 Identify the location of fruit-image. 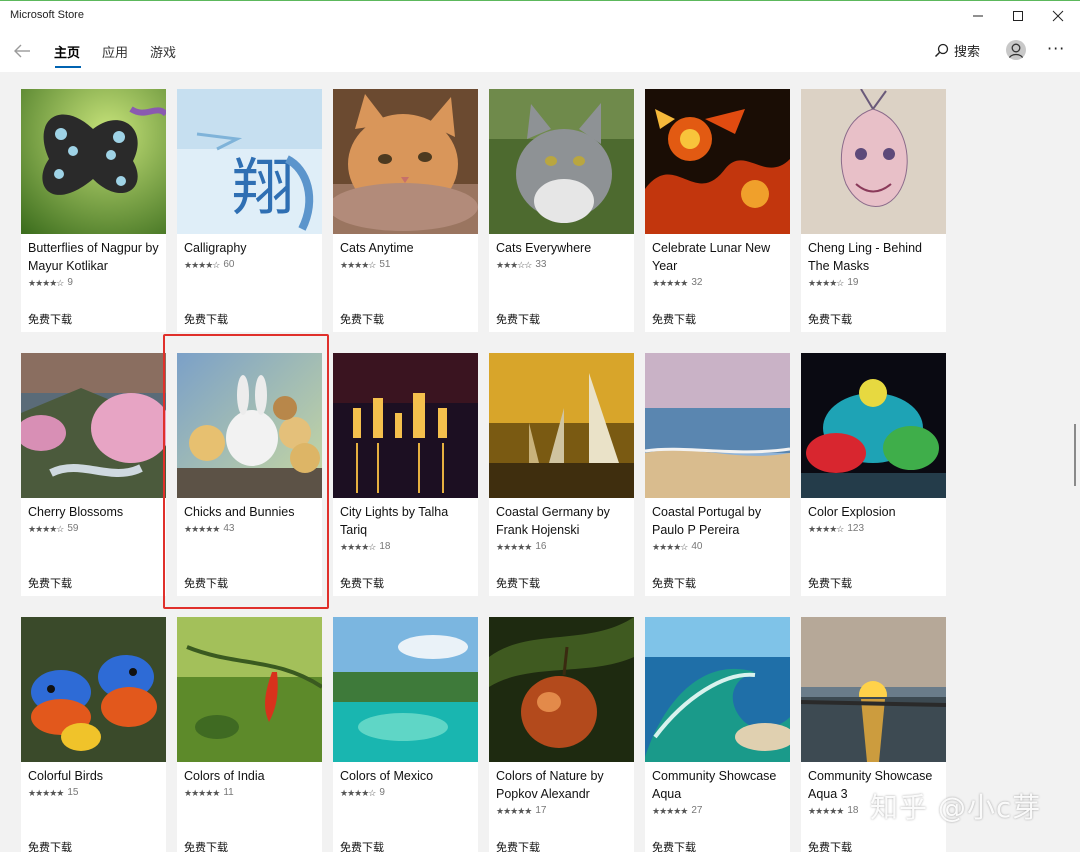
(561, 689).